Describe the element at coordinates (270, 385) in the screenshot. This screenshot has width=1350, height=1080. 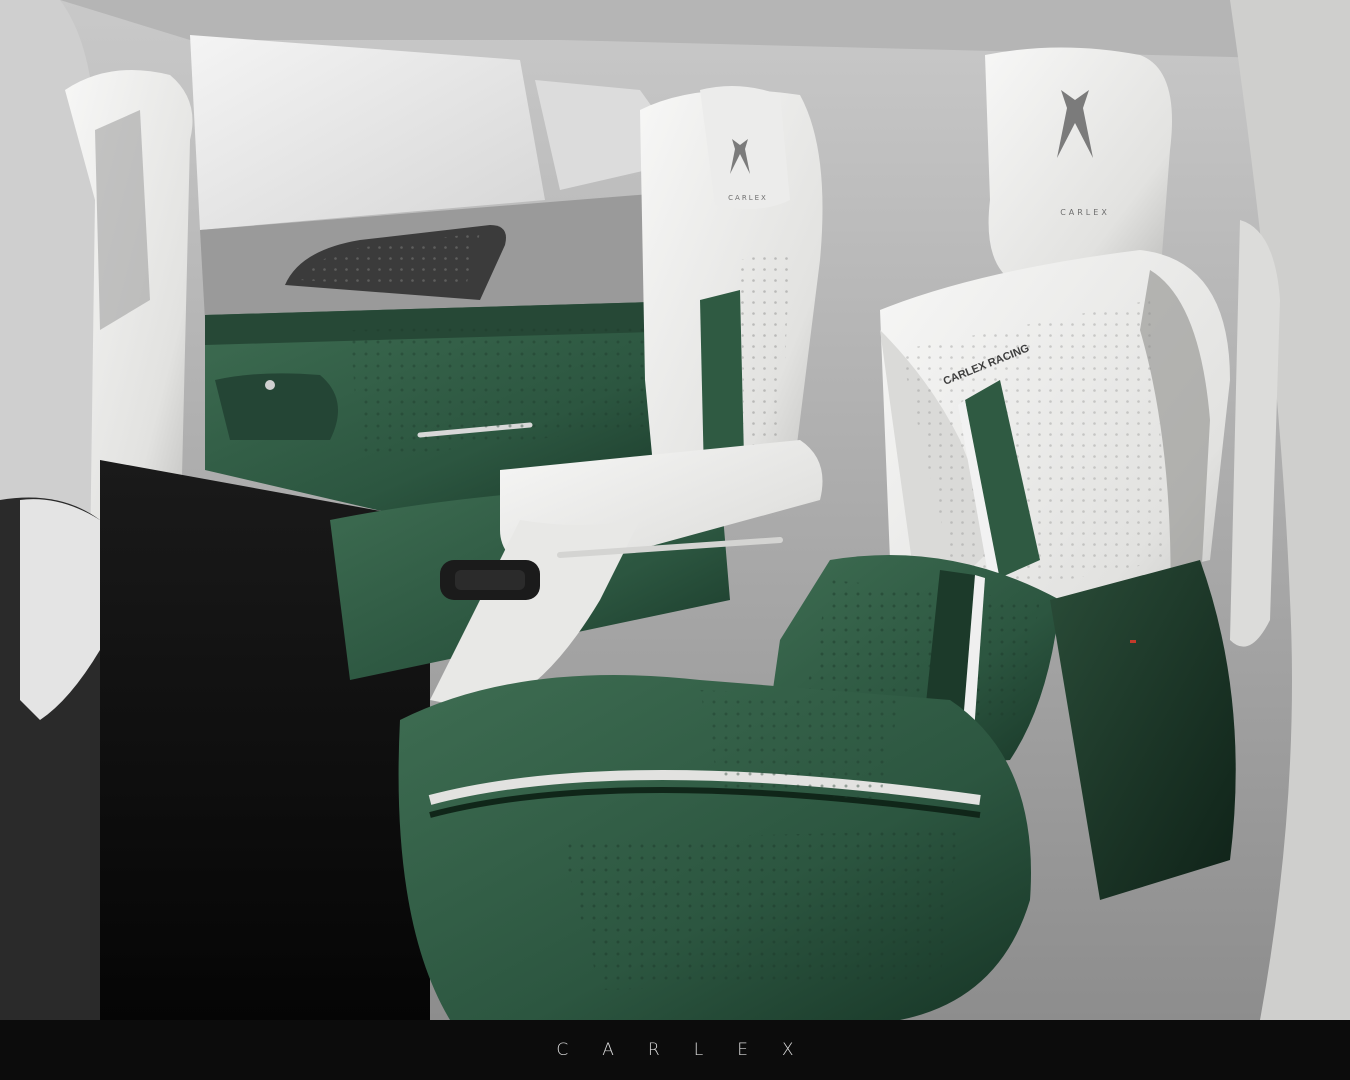
I see `door-handle-icon` at that location.